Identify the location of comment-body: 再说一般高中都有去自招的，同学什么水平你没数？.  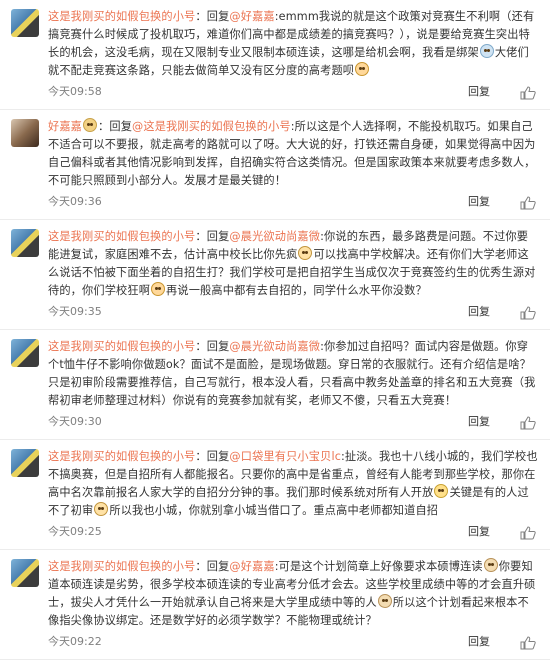
(296, 290).